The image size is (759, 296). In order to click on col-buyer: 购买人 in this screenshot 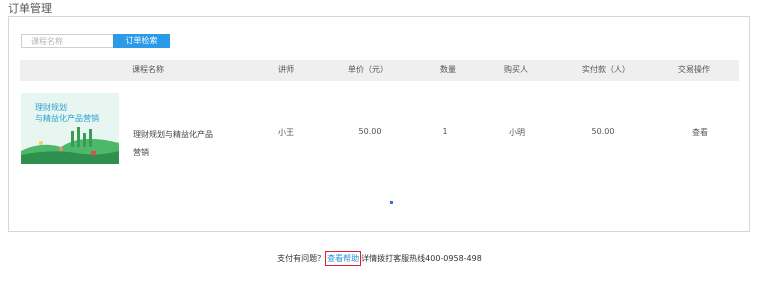, I will do `click(516, 69)`.